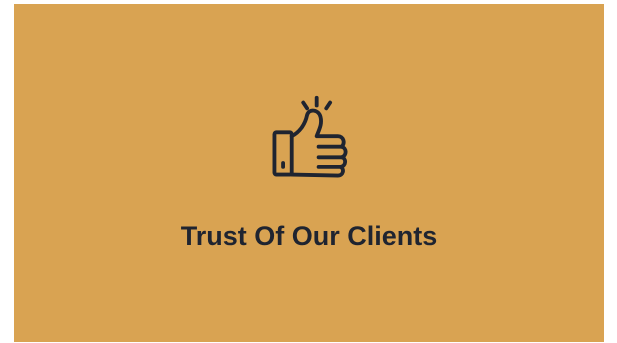 This screenshot has width=617, height=343. I want to click on thumbs-up-icon, so click(309, 140).